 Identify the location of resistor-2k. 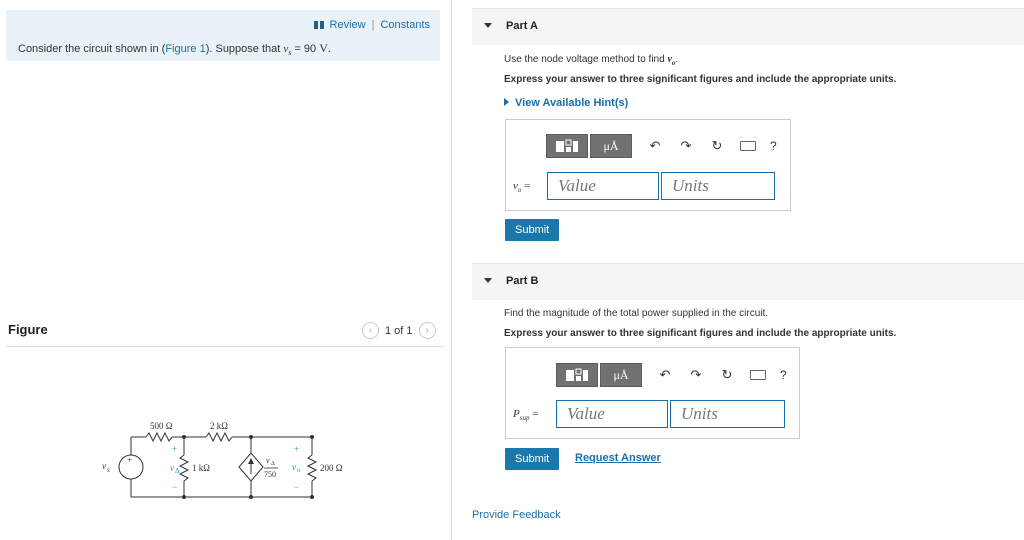
(219, 437).